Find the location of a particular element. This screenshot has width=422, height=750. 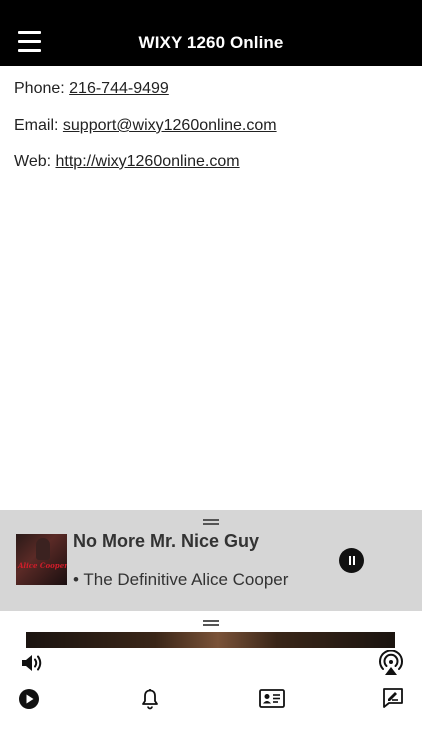

album-title: • The Definitive Alice Cooper is located at coordinates (181, 579).